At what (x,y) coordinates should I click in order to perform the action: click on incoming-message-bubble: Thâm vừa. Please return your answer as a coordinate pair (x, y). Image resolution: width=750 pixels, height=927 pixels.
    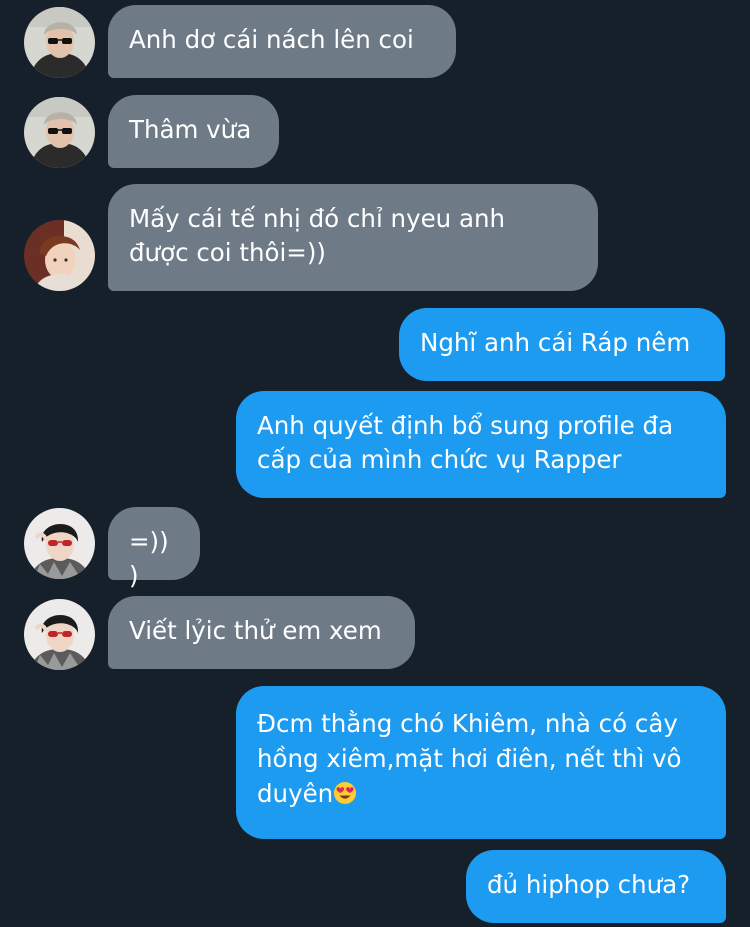
    Looking at the image, I should click on (193, 131).